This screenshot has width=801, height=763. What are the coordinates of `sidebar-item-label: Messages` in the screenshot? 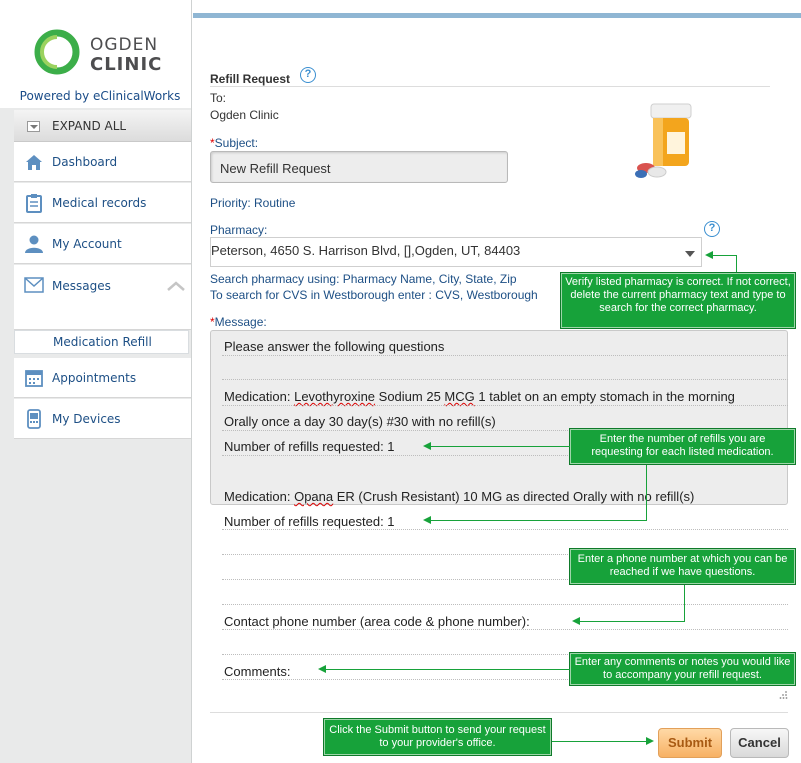 It's located at (81, 286).